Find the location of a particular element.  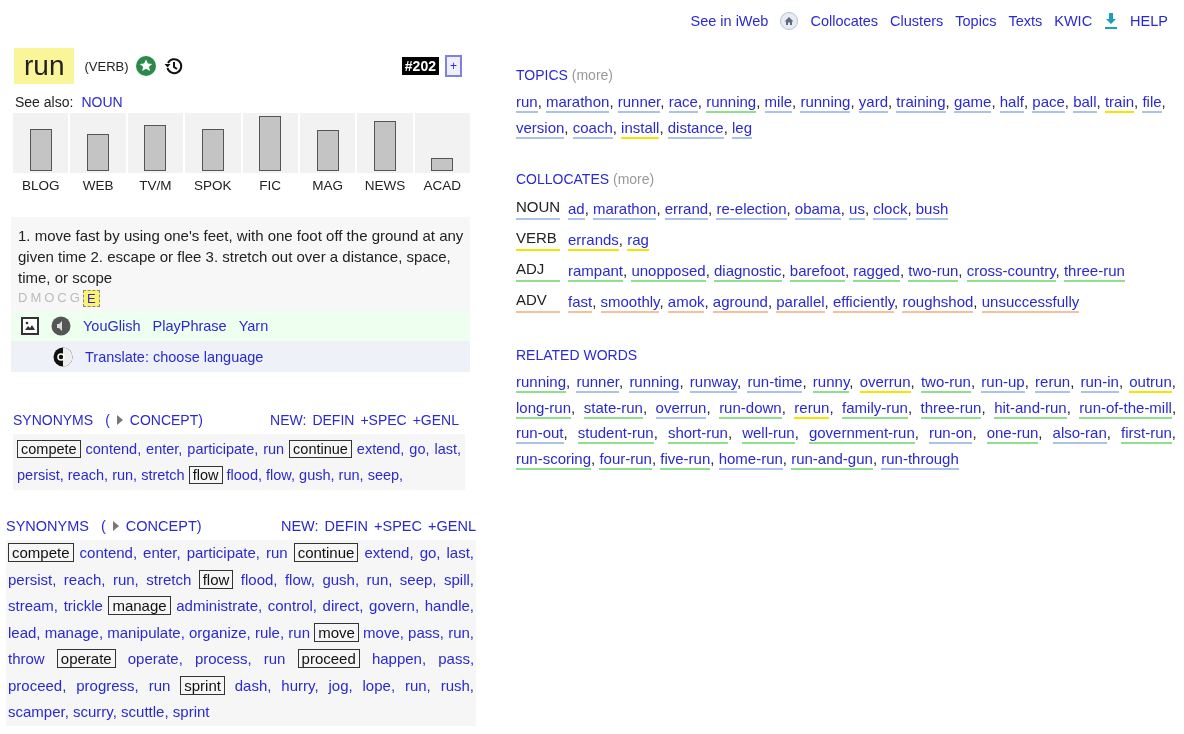

related-words-heading: RELATED WORDS is located at coordinates (577, 355).